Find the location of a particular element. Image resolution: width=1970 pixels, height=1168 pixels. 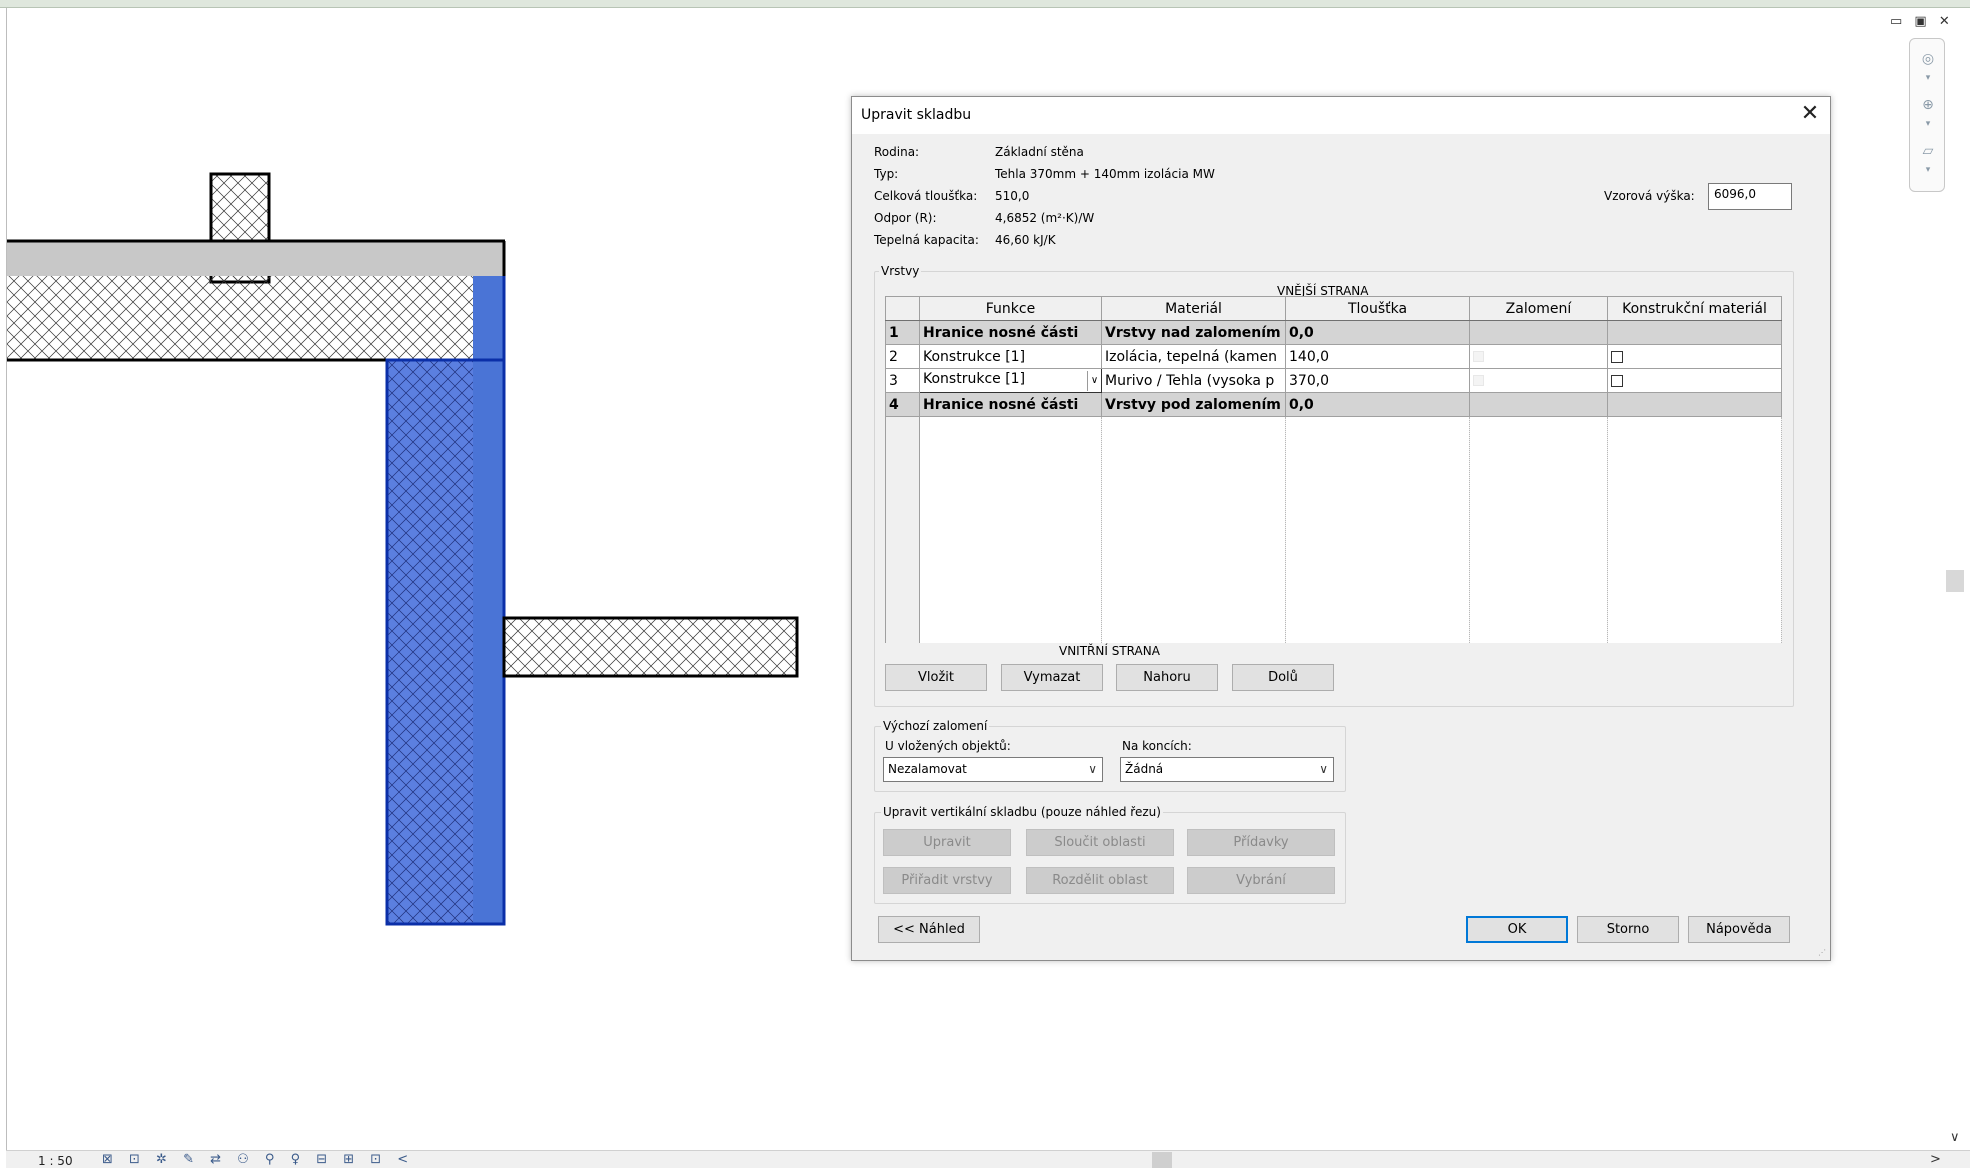

thermal-capacity-label: Tepelná kapacita: is located at coordinates (926, 240).